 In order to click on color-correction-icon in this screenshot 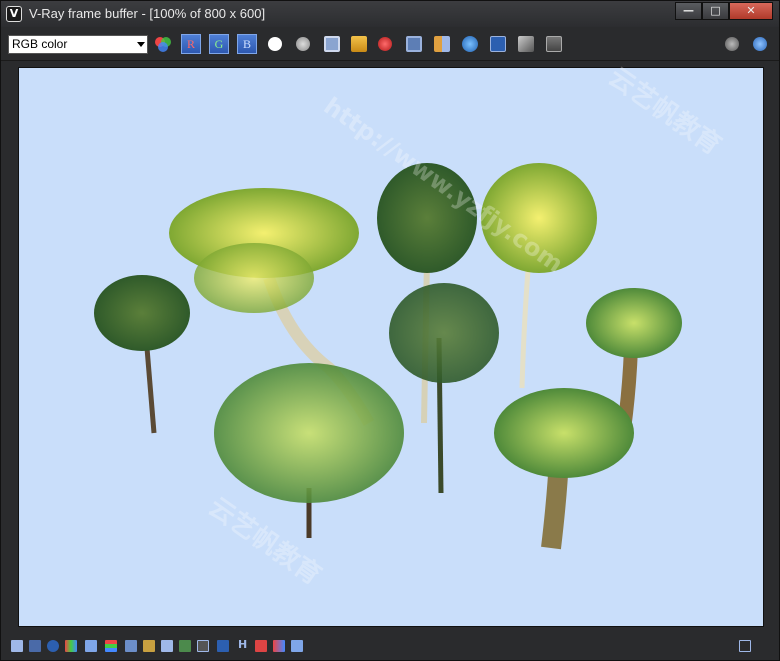, I will do `click(526, 44)`.